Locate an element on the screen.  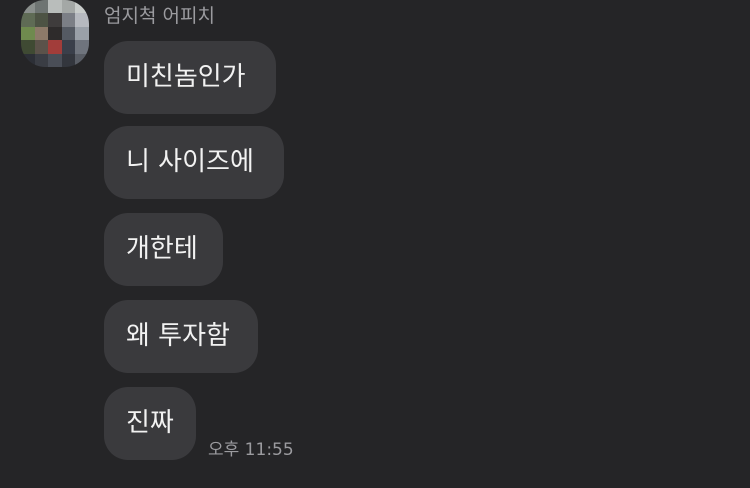
avatar is located at coordinates (55, 33).